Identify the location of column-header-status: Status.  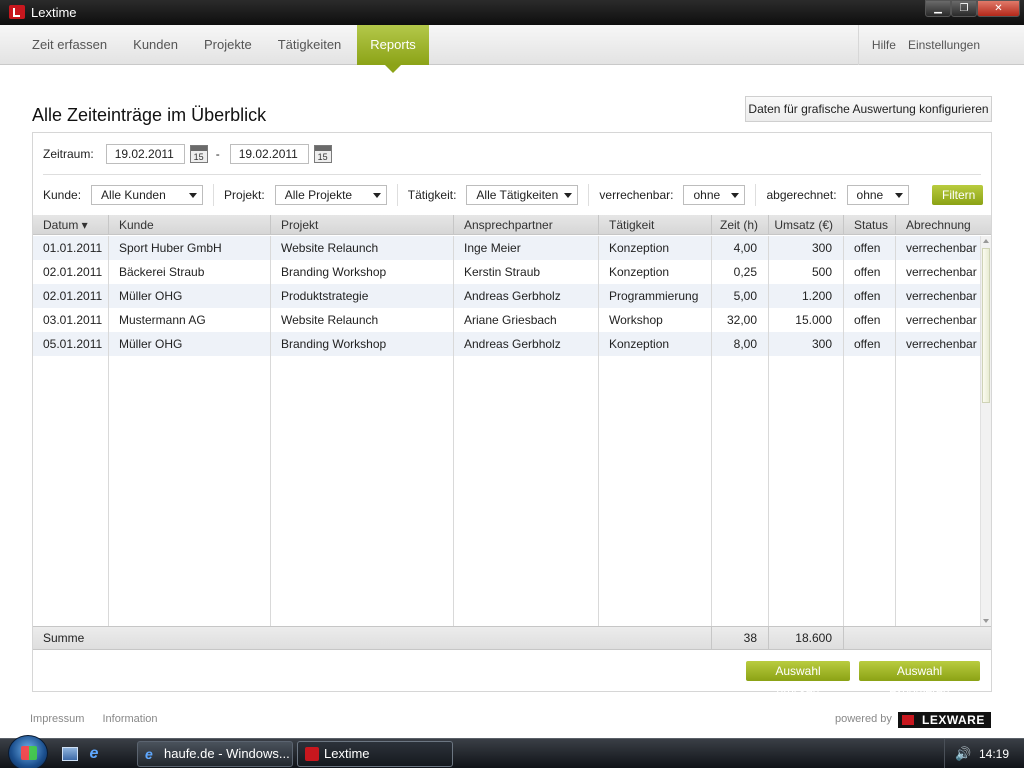
(870, 225).